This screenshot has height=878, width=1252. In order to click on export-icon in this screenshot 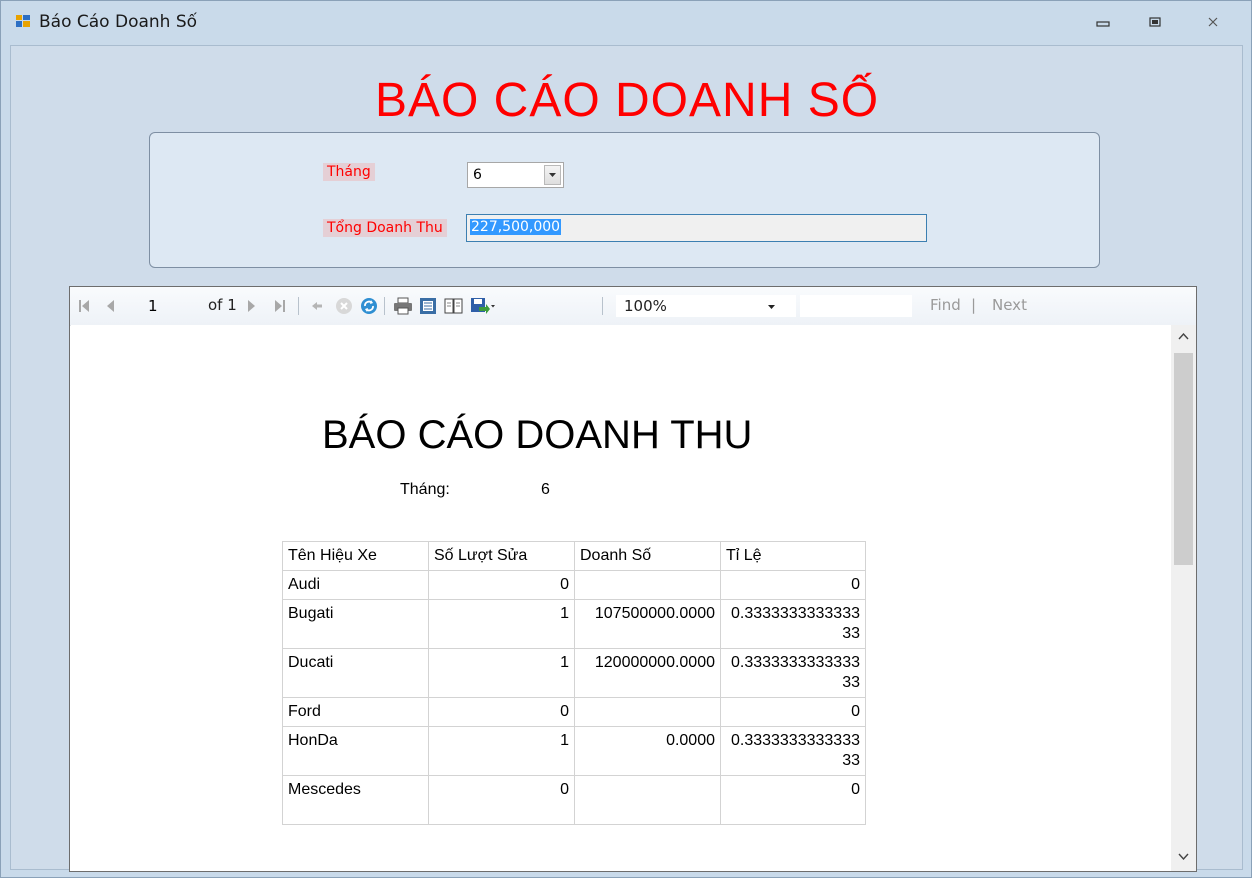, I will do `click(483, 306)`.